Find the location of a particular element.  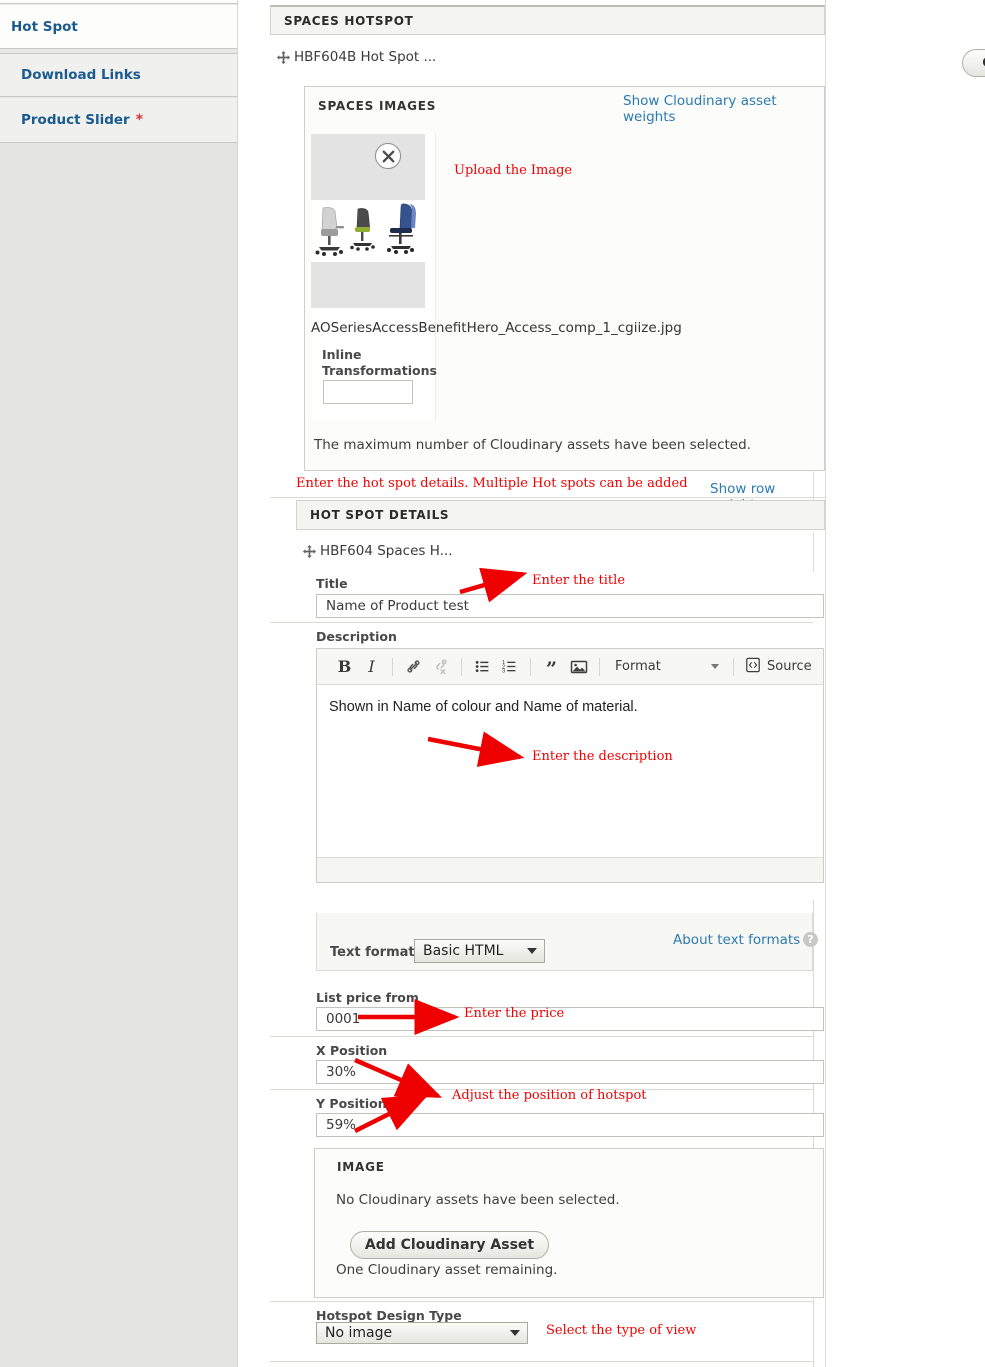

image-fieldset-legend: IMAGE is located at coordinates (361, 1167).